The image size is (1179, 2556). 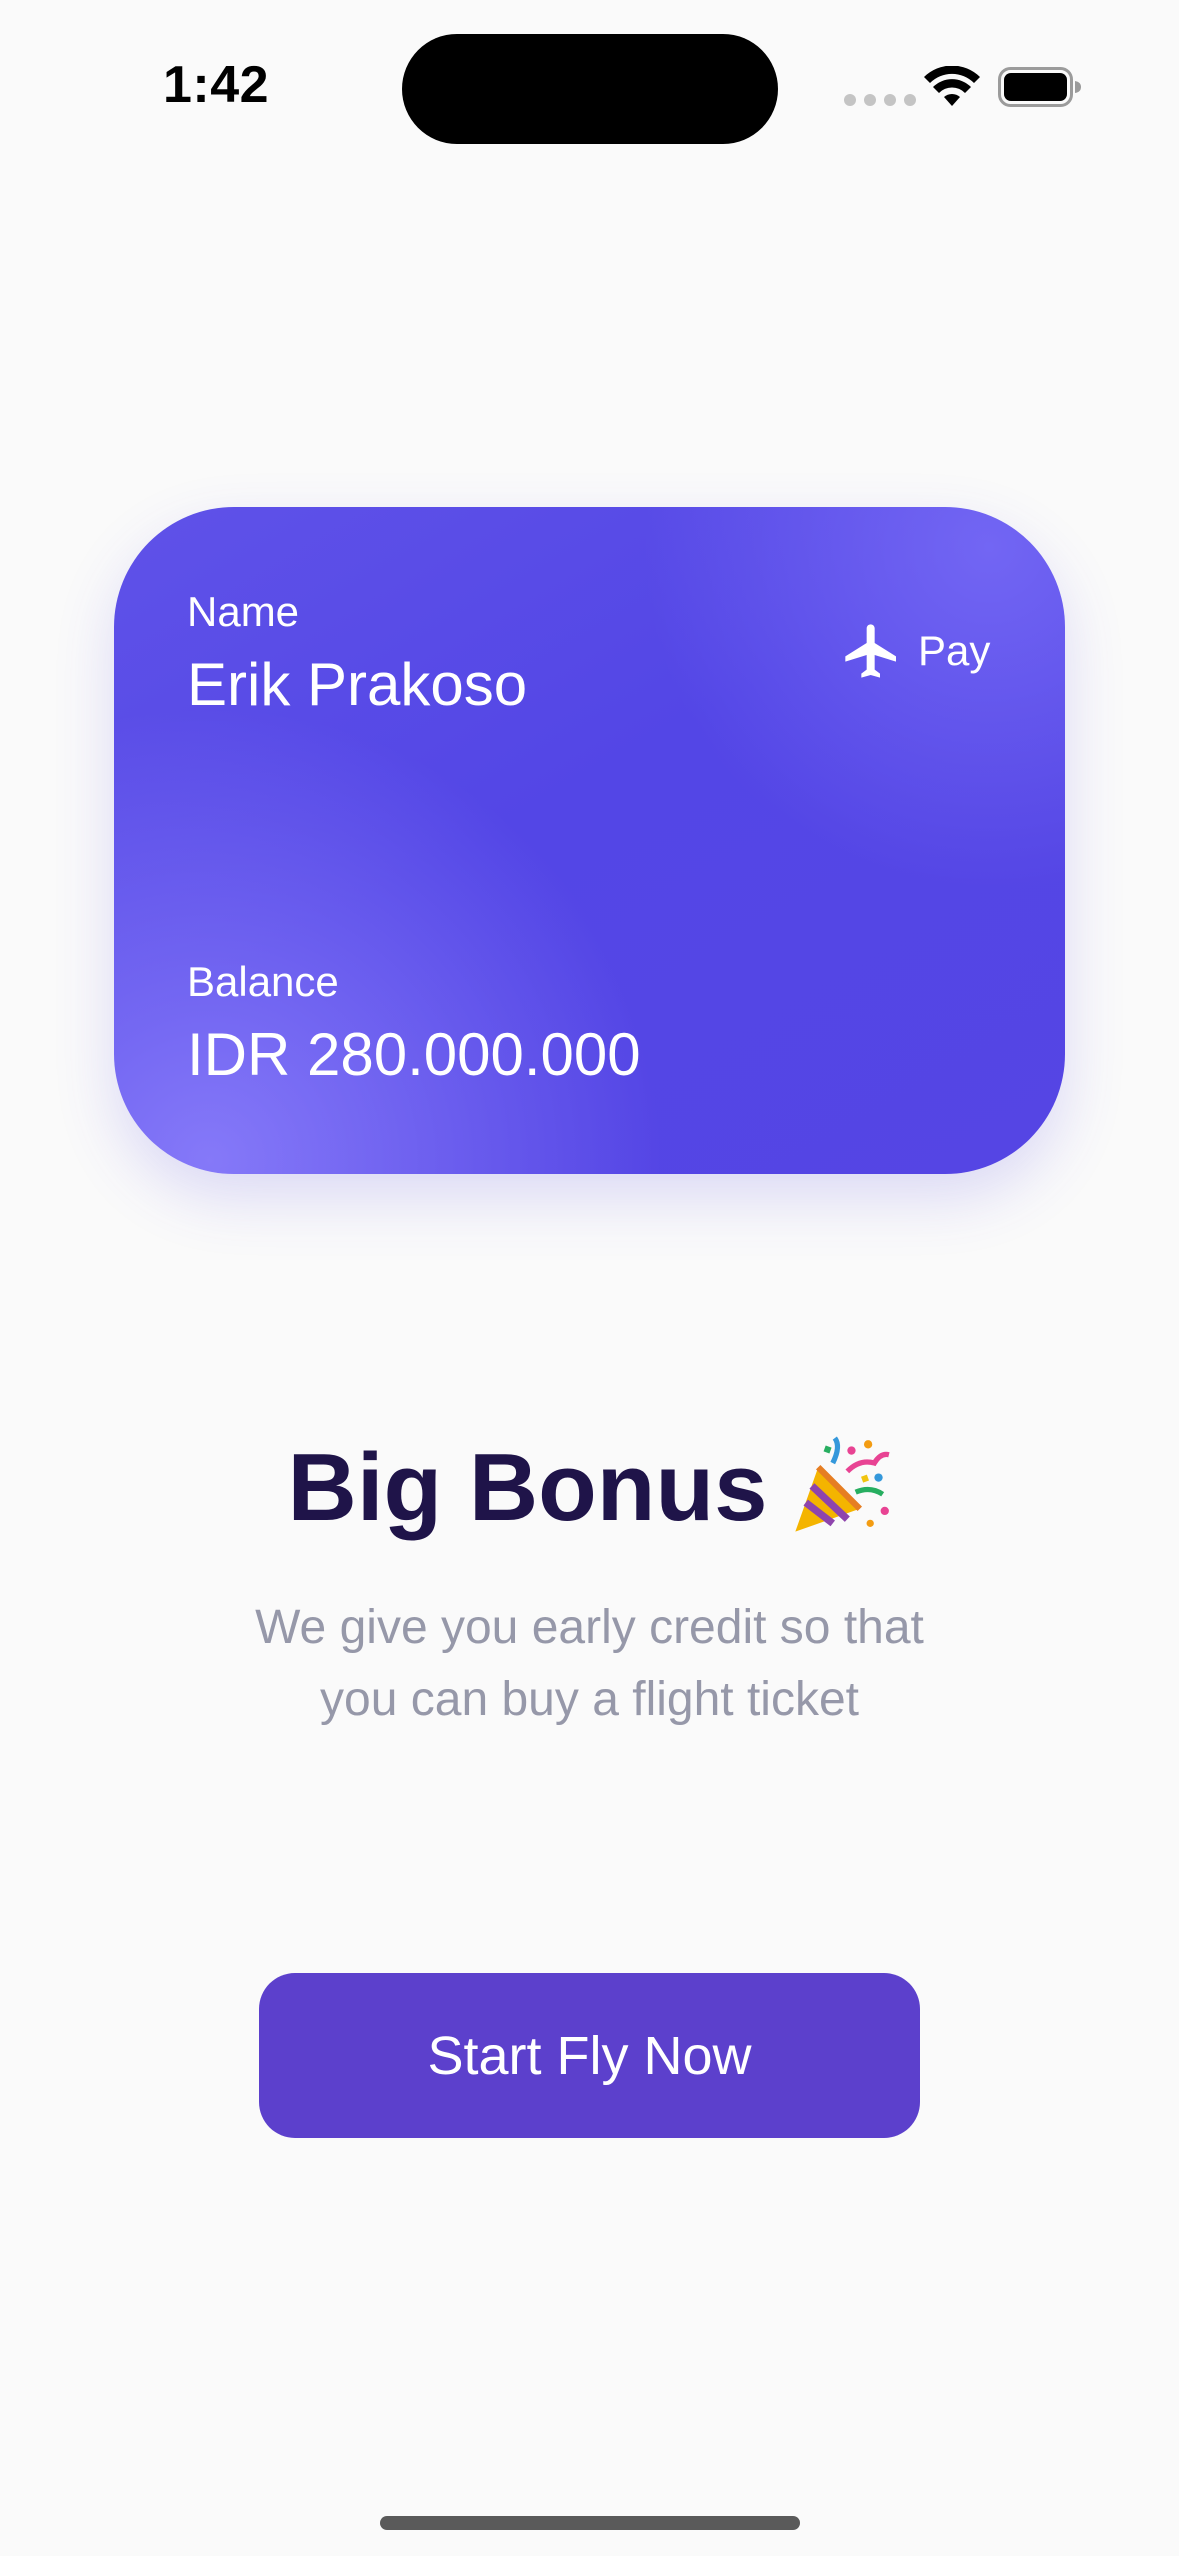 What do you see at coordinates (414, 1054) in the screenshot?
I see `card-balance-value: IDR 280.000.000` at bounding box center [414, 1054].